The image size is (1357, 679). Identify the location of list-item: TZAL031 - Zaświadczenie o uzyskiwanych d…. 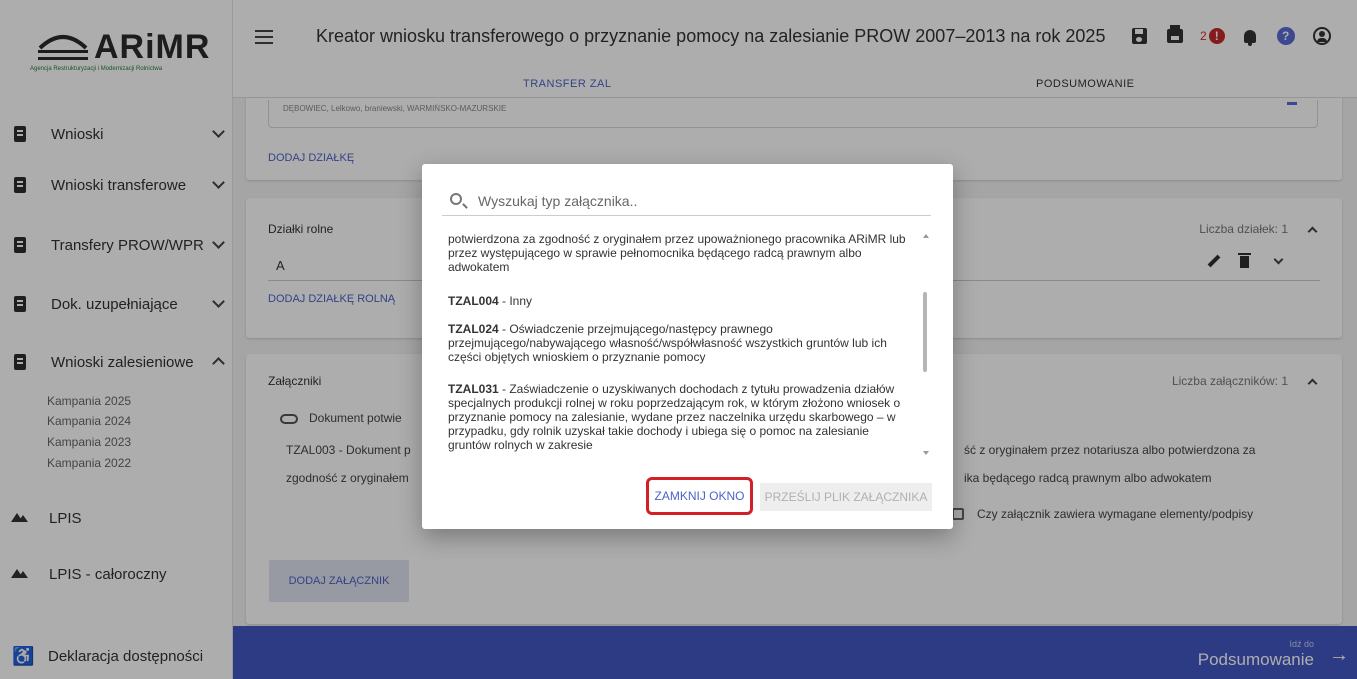
(680, 417).